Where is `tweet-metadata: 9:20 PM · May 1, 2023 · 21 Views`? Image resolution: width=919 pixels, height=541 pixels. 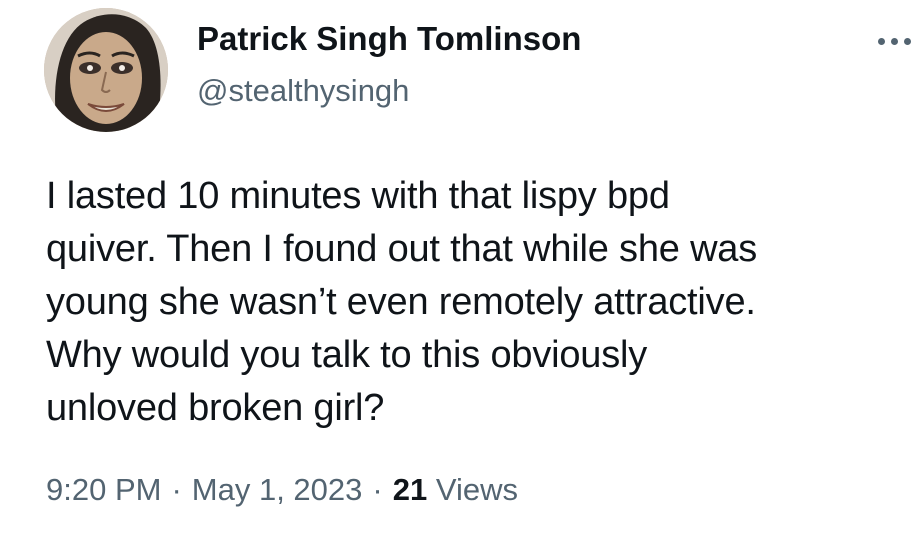
tweet-metadata: 9:20 PM · May 1, 2023 · 21 Views is located at coordinates (282, 490).